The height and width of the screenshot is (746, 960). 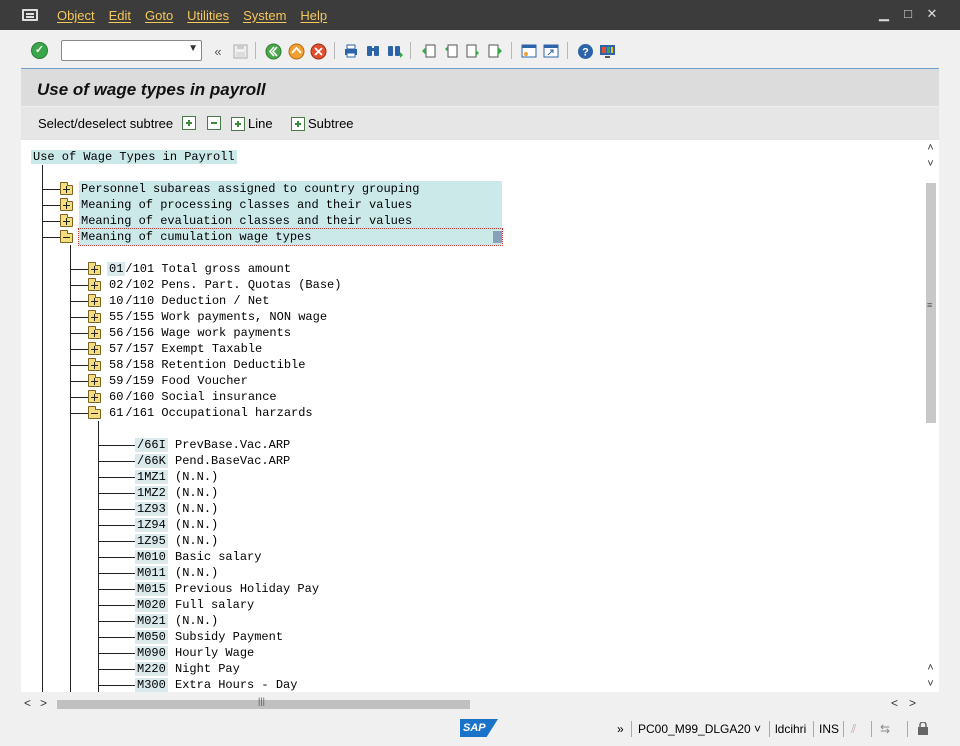 I want to click on wage-type-label: Pend.BaseVac.ARP, so click(x=233, y=461).